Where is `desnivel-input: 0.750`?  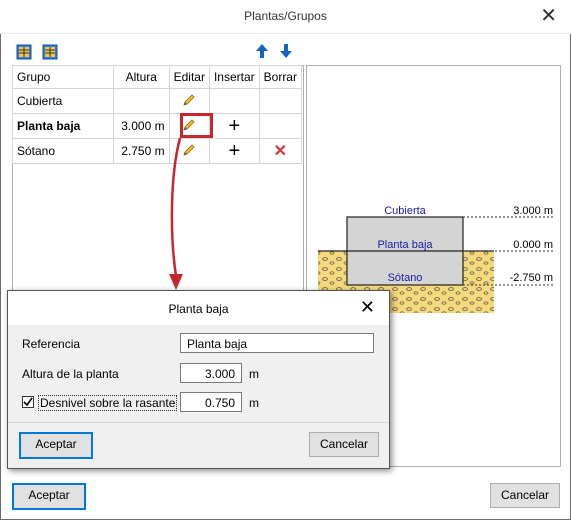
desnivel-input: 0.750 is located at coordinates (211, 402).